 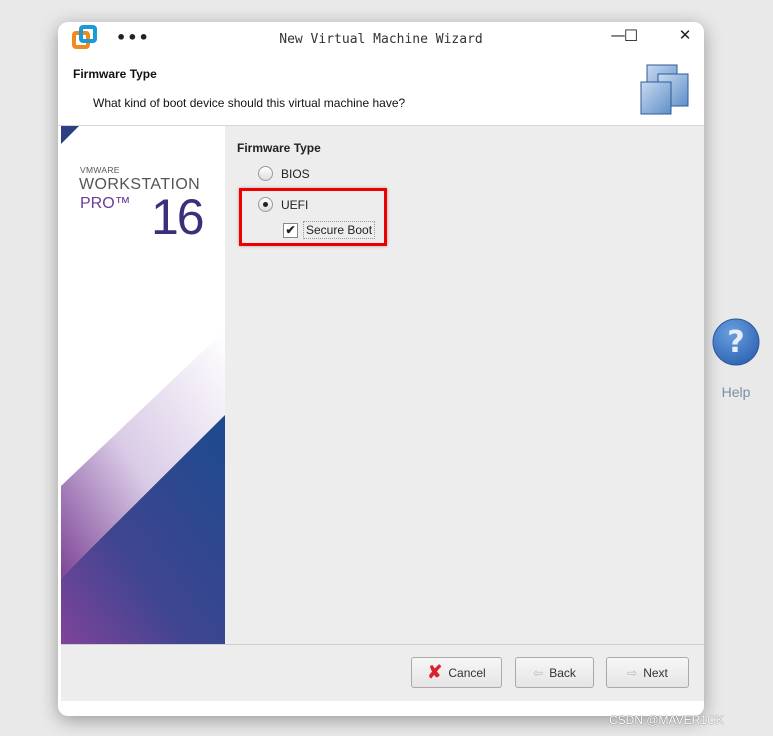 What do you see at coordinates (295, 173) in the screenshot?
I see `bios-label: BIOS` at bounding box center [295, 173].